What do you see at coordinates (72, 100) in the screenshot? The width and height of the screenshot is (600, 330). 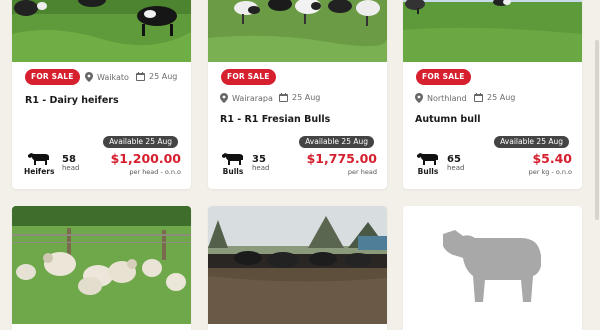 I see `listing-title: R1 - Dairy heifers` at bounding box center [72, 100].